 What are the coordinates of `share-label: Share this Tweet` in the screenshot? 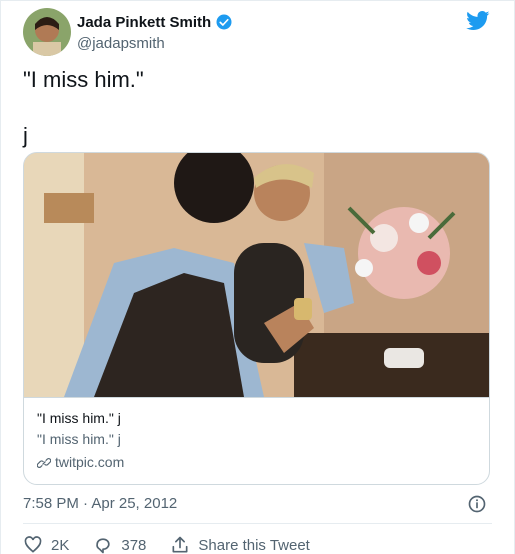 It's located at (253, 545).